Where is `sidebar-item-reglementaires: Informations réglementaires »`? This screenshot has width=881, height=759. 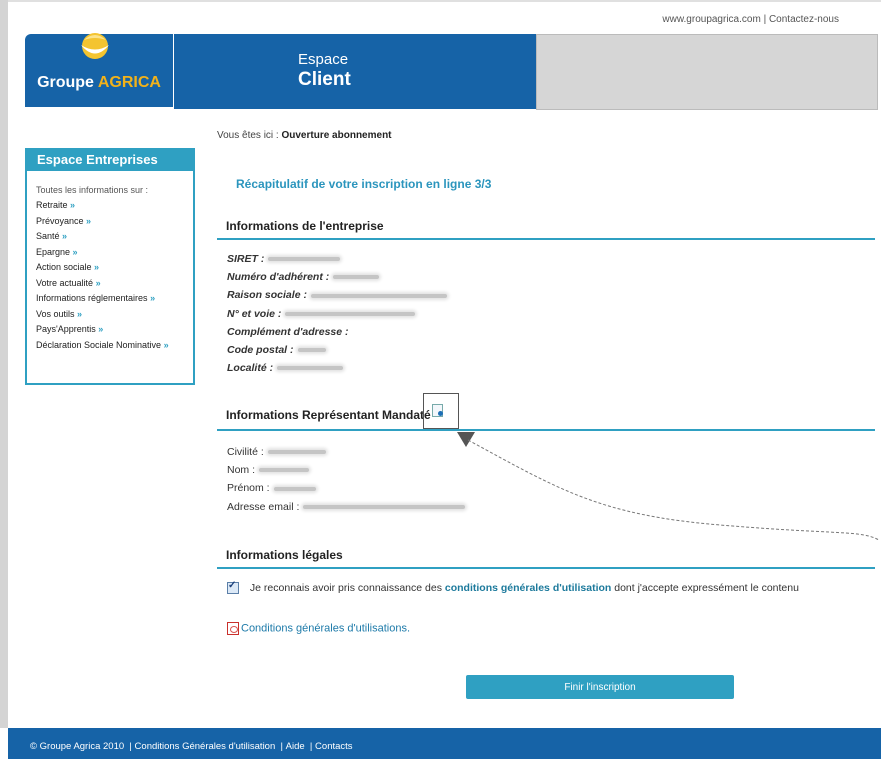 sidebar-item-reglementaires: Informations réglementaires » is located at coordinates (114, 299).